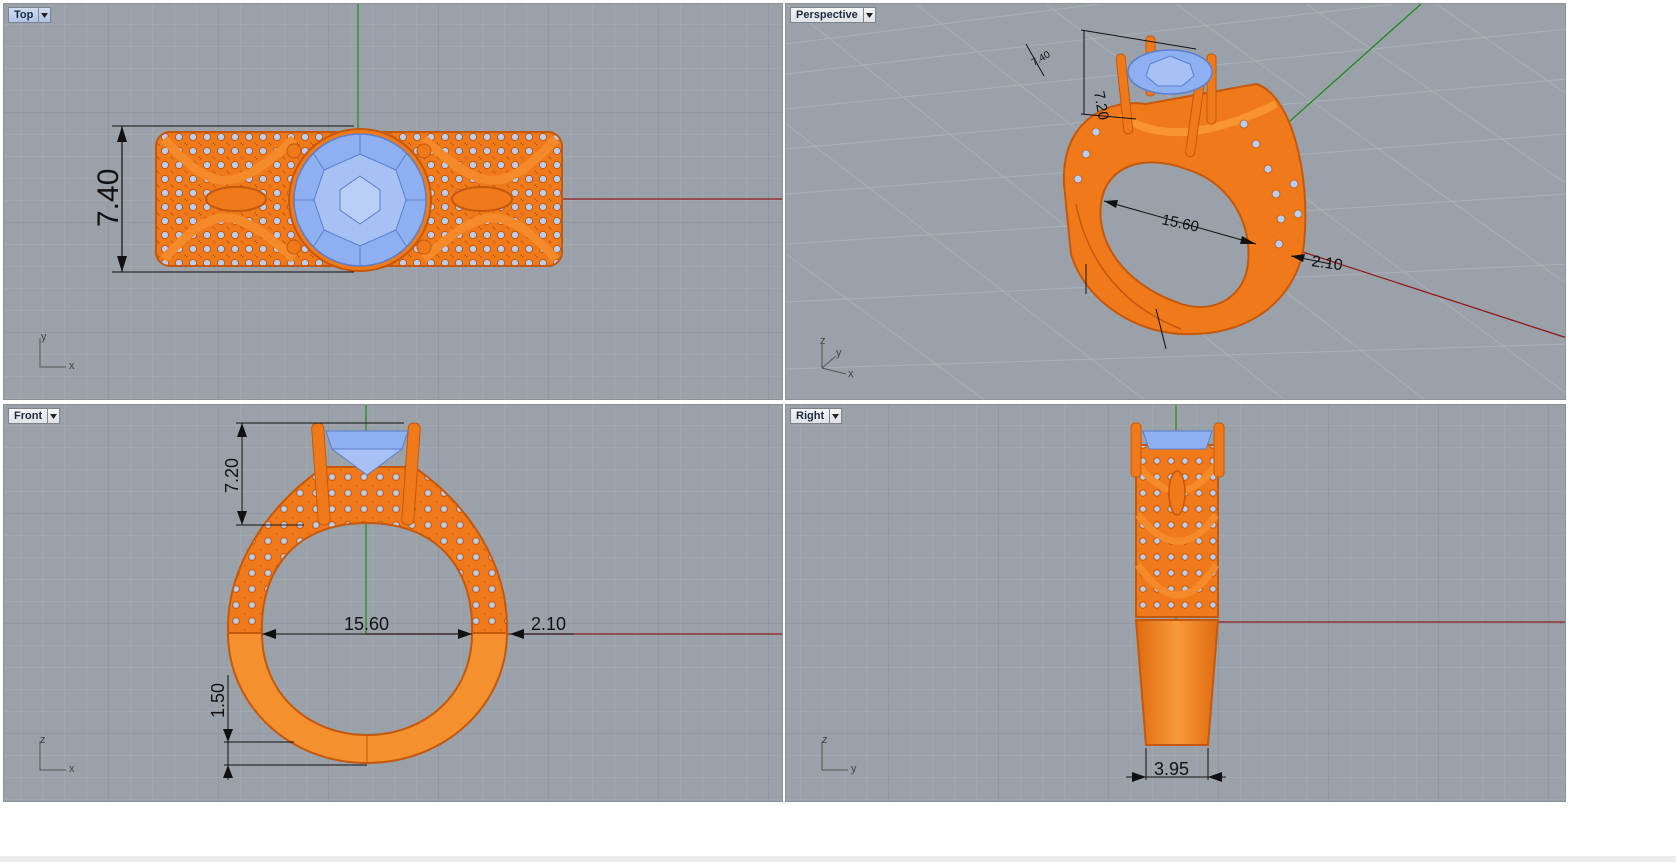  I want to click on dimension-label: 1.50, so click(218, 700).